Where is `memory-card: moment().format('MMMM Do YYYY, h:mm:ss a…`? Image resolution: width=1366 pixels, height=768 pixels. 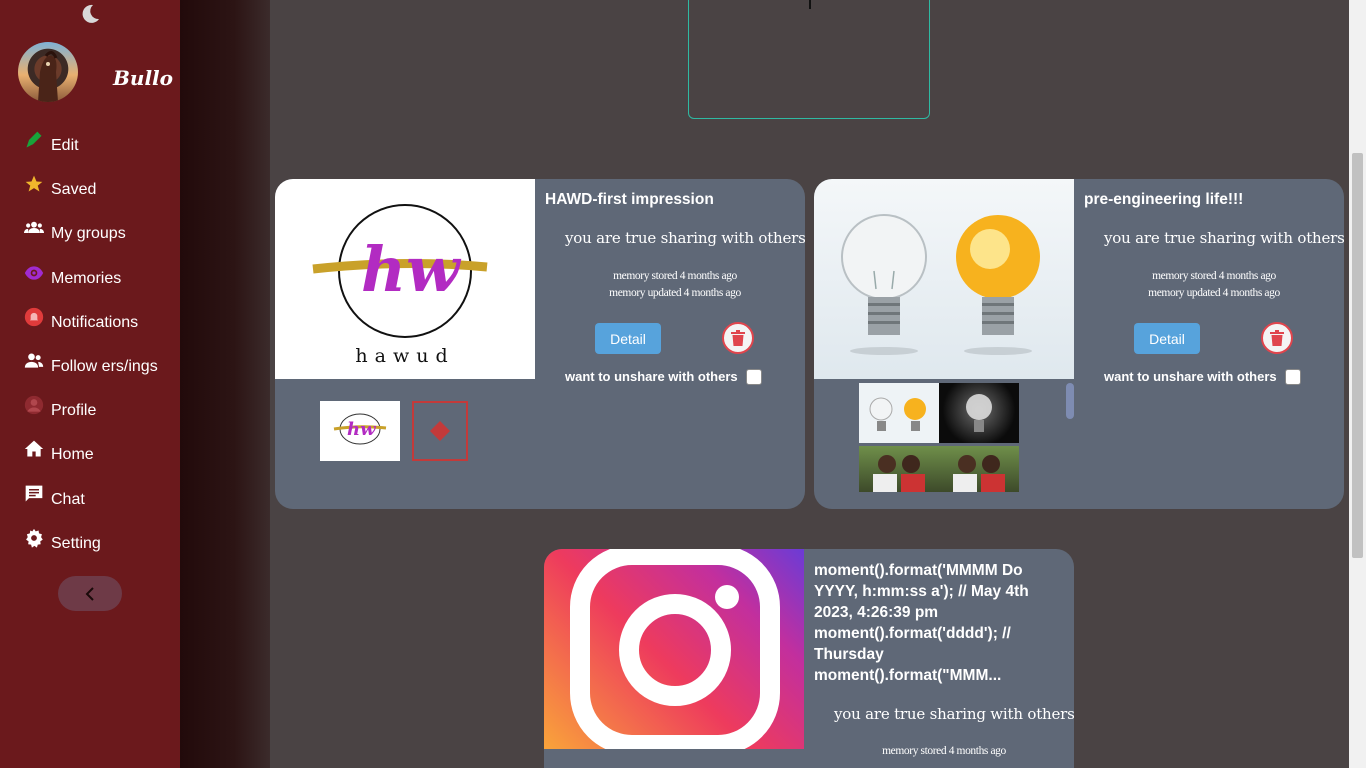 memory-card: moment().format('MMMM Do YYYY, h:mm:ss a… is located at coordinates (809, 658).